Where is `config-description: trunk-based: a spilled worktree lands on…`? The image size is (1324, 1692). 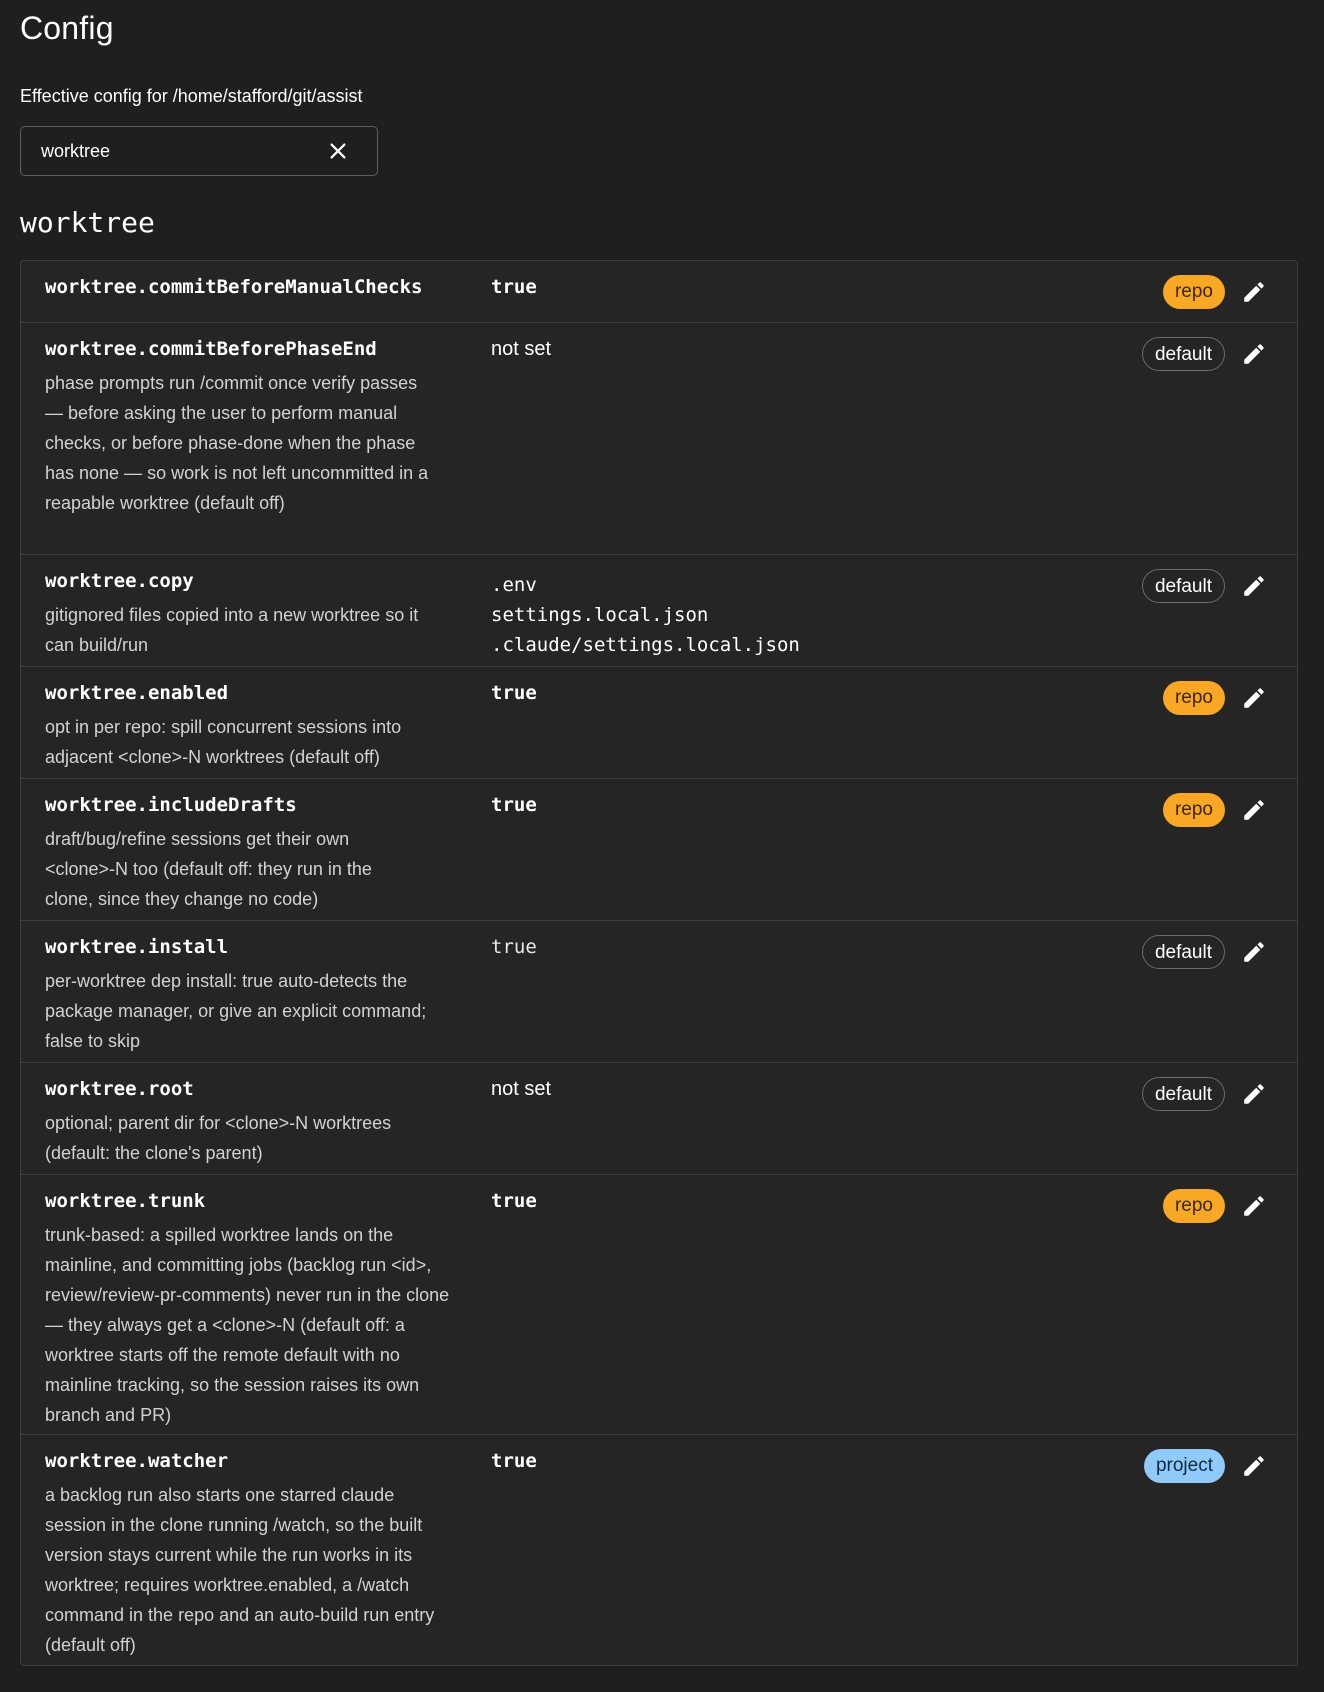
config-description: trunk-based: a spilled worktree lands on… is located at coordinates (247, 1325).